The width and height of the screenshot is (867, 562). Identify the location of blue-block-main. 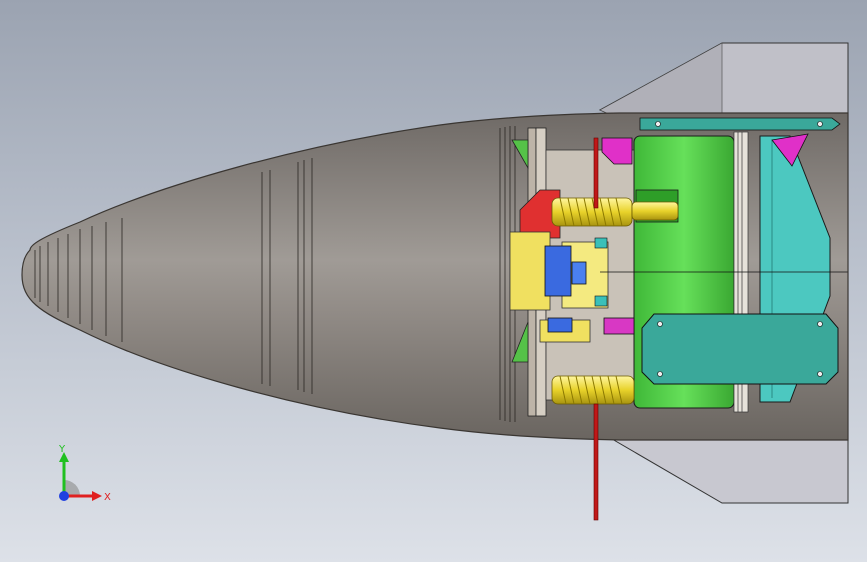
(558, 271).